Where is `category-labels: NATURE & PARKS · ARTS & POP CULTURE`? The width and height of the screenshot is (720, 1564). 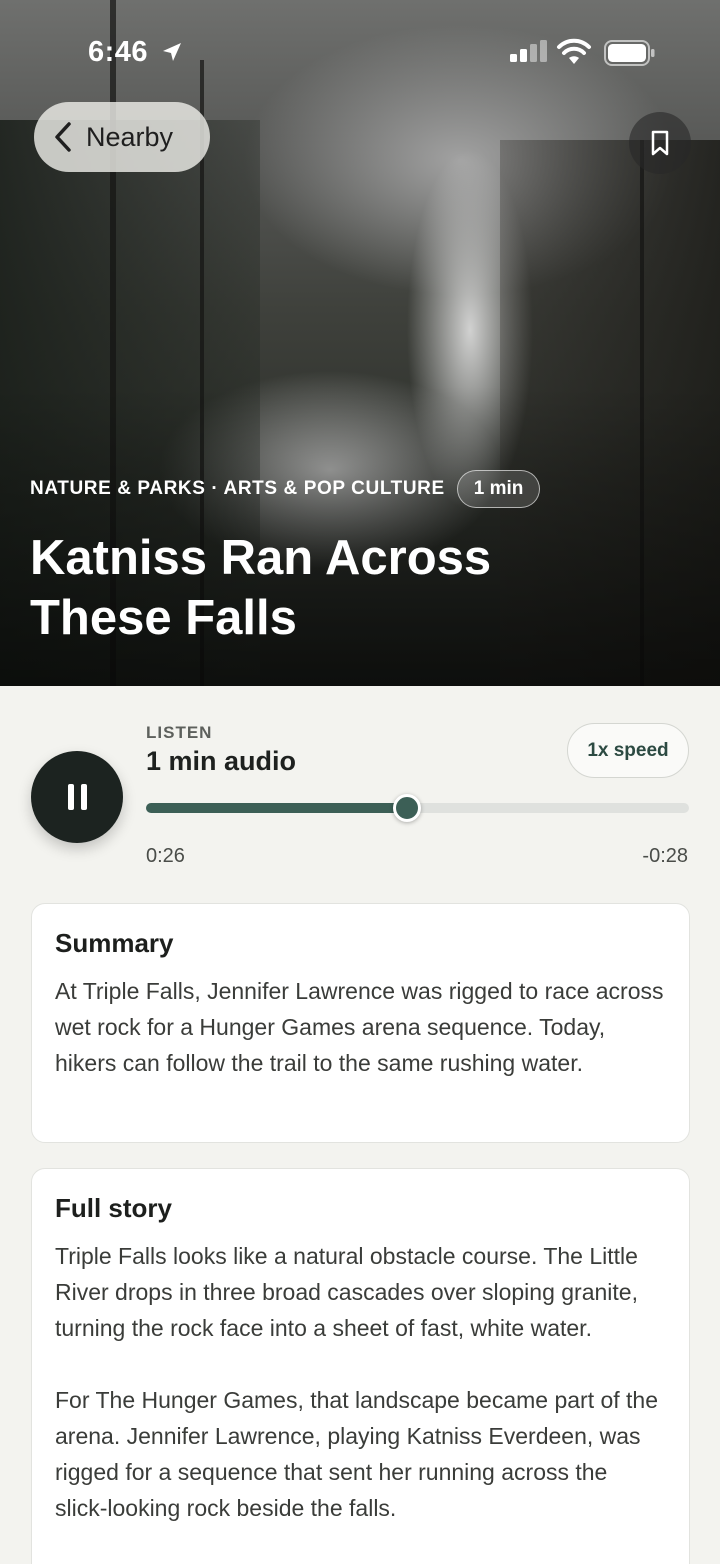
category-labels: NATURE & PARKS · ARTS & POP CULTURE is located at coordinates (237, 488).